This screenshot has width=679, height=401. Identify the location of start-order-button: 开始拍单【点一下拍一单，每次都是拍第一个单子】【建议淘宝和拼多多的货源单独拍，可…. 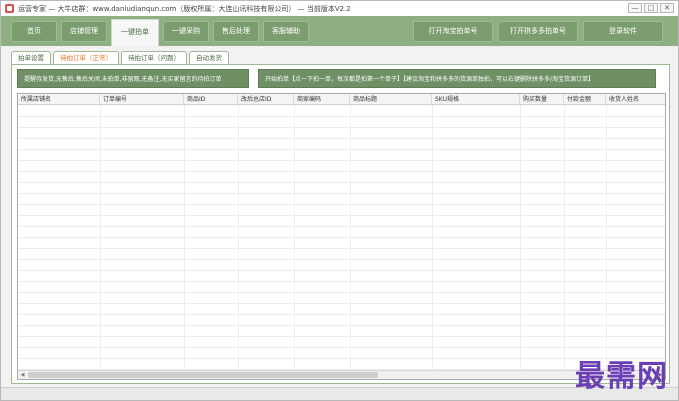
(457, 78).